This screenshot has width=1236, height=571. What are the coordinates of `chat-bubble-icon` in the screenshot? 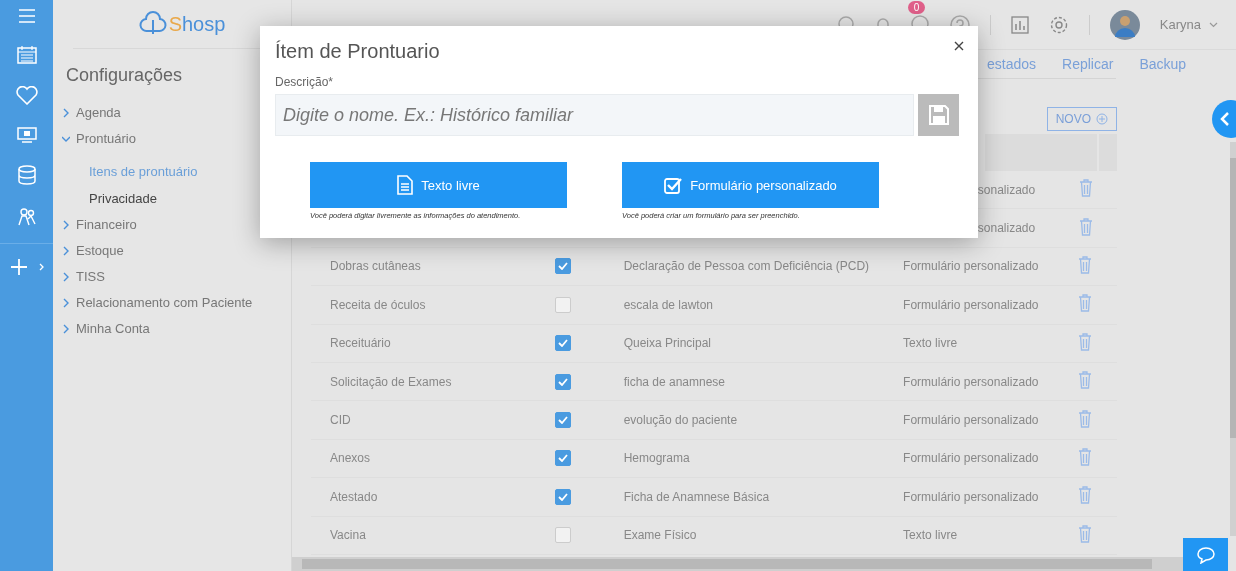 It's located at (1205, 554).